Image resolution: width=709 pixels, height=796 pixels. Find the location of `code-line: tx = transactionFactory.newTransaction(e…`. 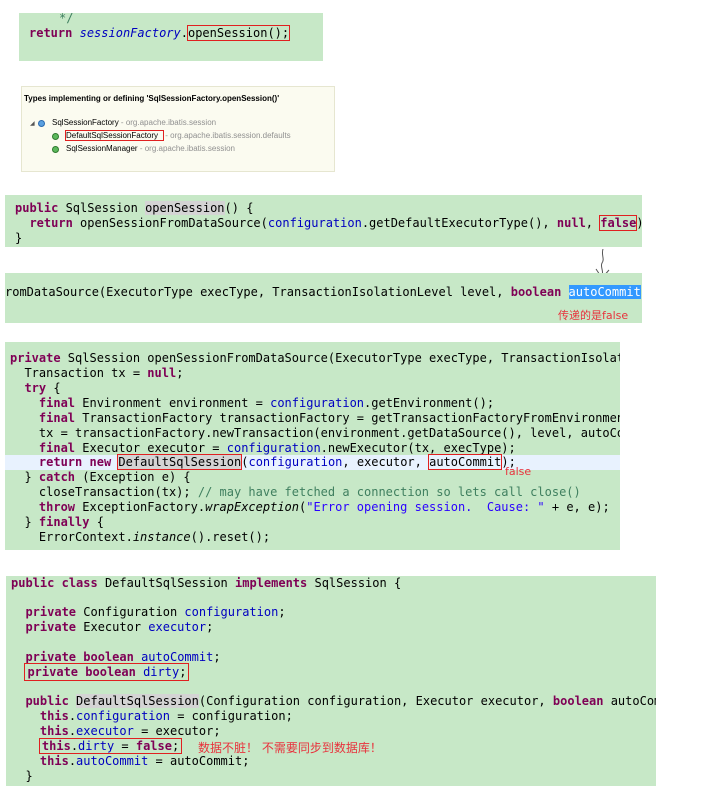

code-line: tx = transactionFactory.newTransaction(e… is located at coordinates (315, 433).